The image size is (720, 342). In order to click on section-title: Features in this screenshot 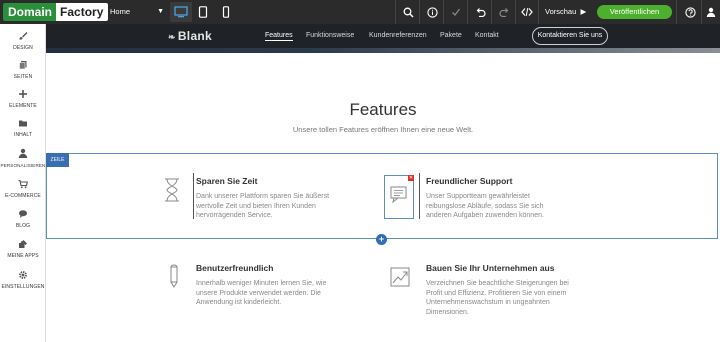, I will do `click(383, 109)`.